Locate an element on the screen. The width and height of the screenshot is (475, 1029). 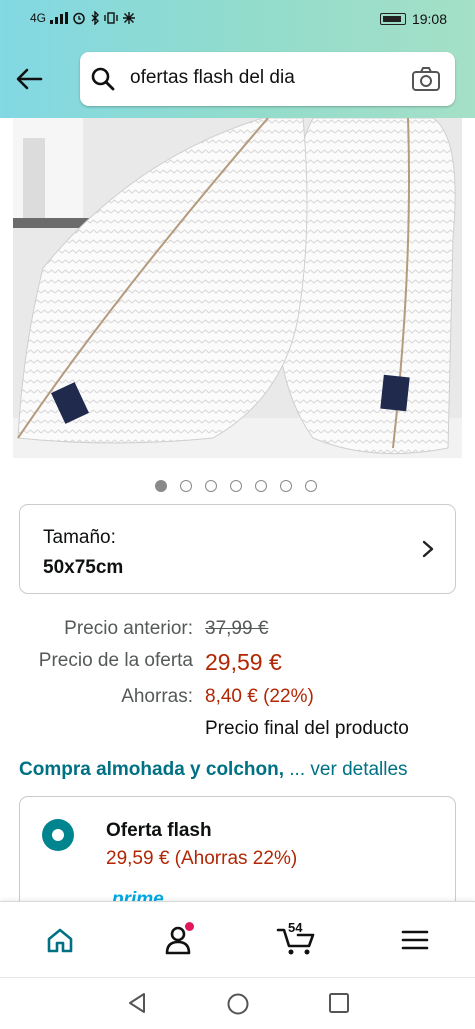
system-back-icon is located at coordinates (137, 1003).